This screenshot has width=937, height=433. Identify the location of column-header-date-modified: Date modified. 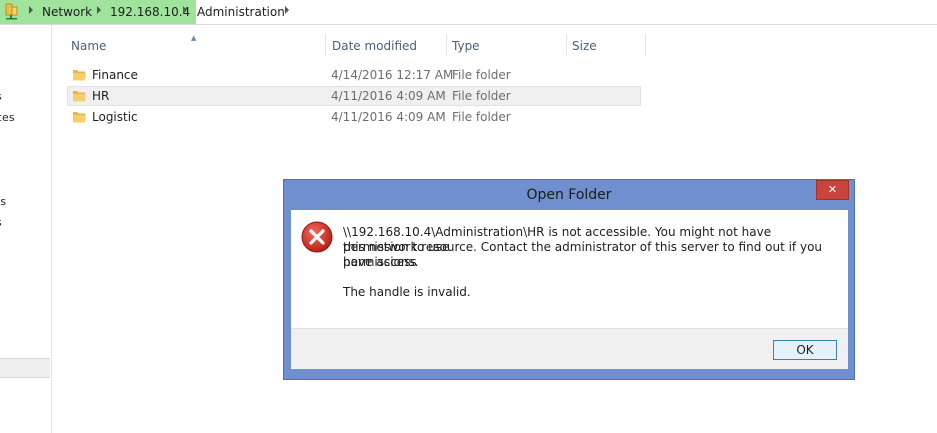
(374, 46).